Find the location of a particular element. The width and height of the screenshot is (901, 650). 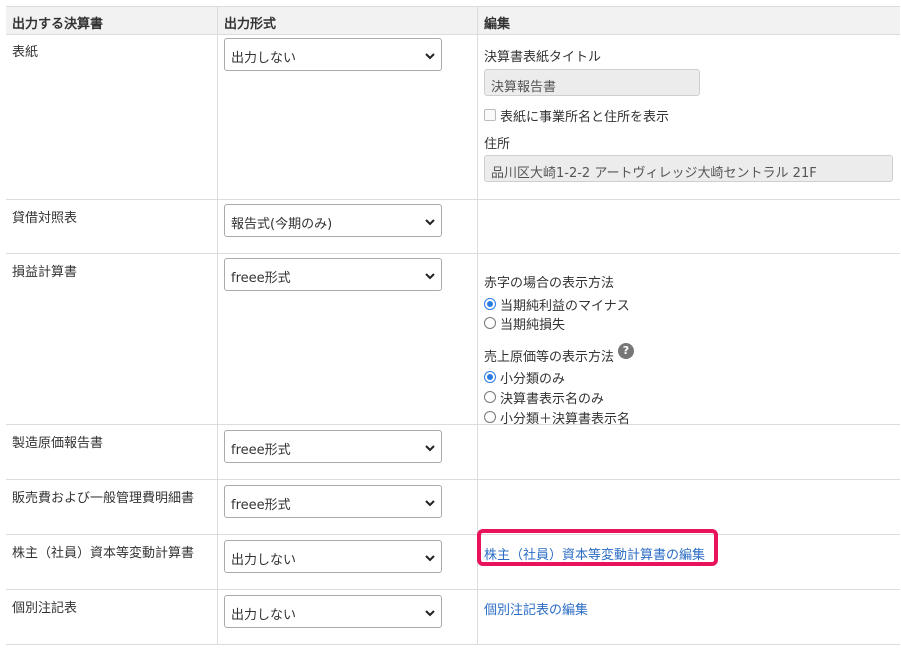

table-header: 出力する決算書 出力形式 編集 is located at coordinates (453, 20).